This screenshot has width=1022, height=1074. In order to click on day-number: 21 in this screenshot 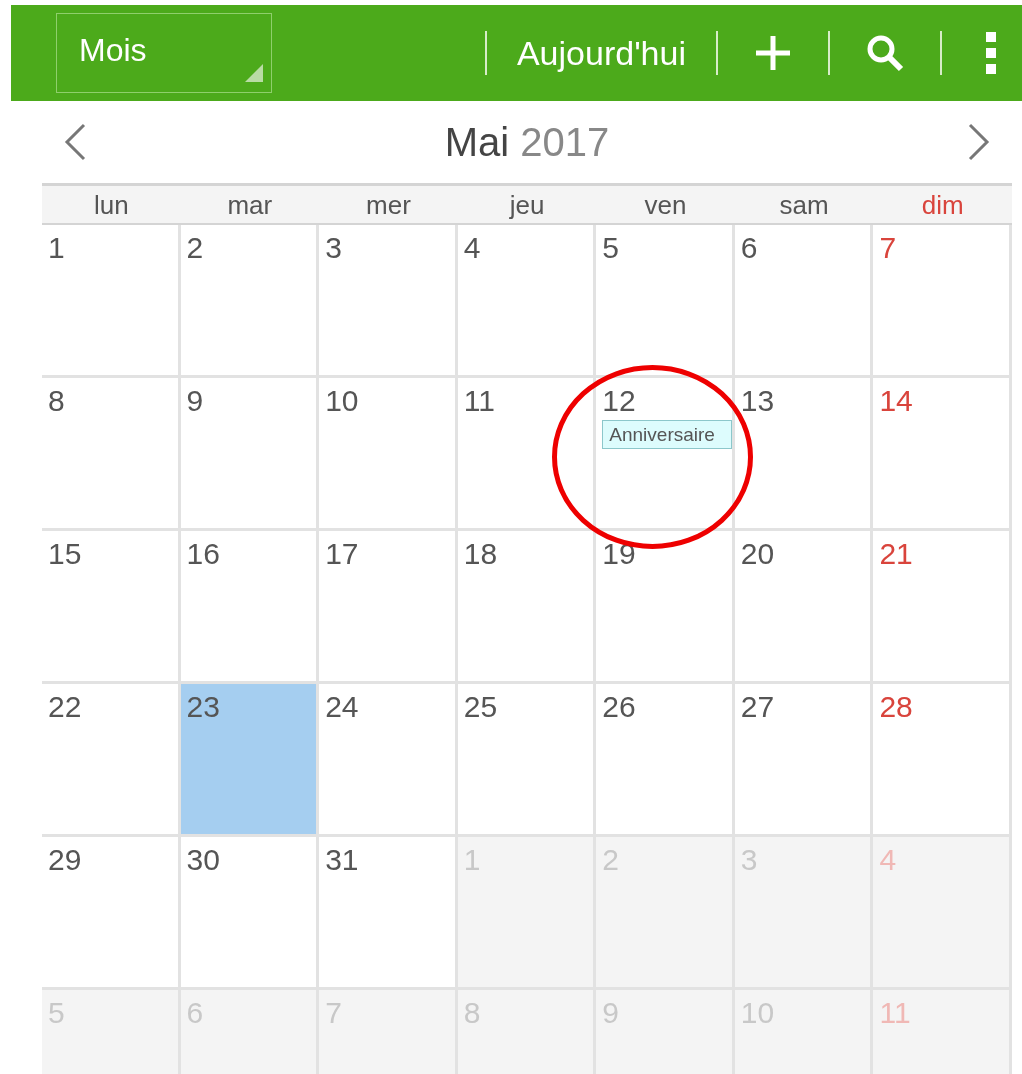, I will do `click(896, 554)`.